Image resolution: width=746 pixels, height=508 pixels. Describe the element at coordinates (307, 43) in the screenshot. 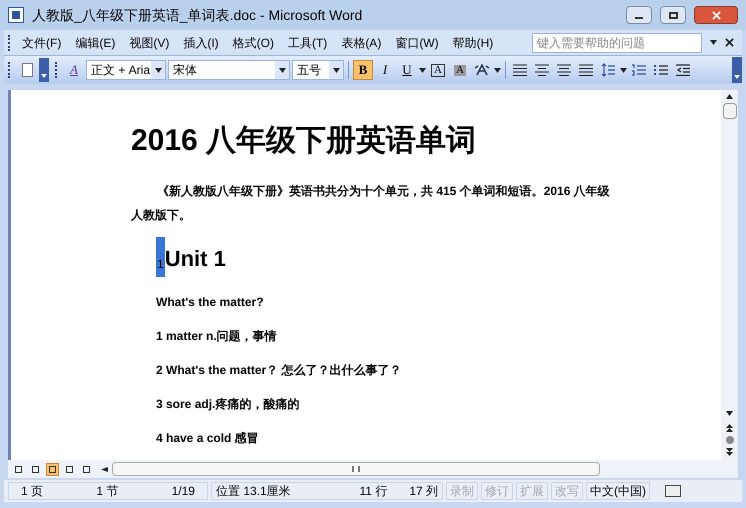

I see `menu-item: 工具(T)` at that location.